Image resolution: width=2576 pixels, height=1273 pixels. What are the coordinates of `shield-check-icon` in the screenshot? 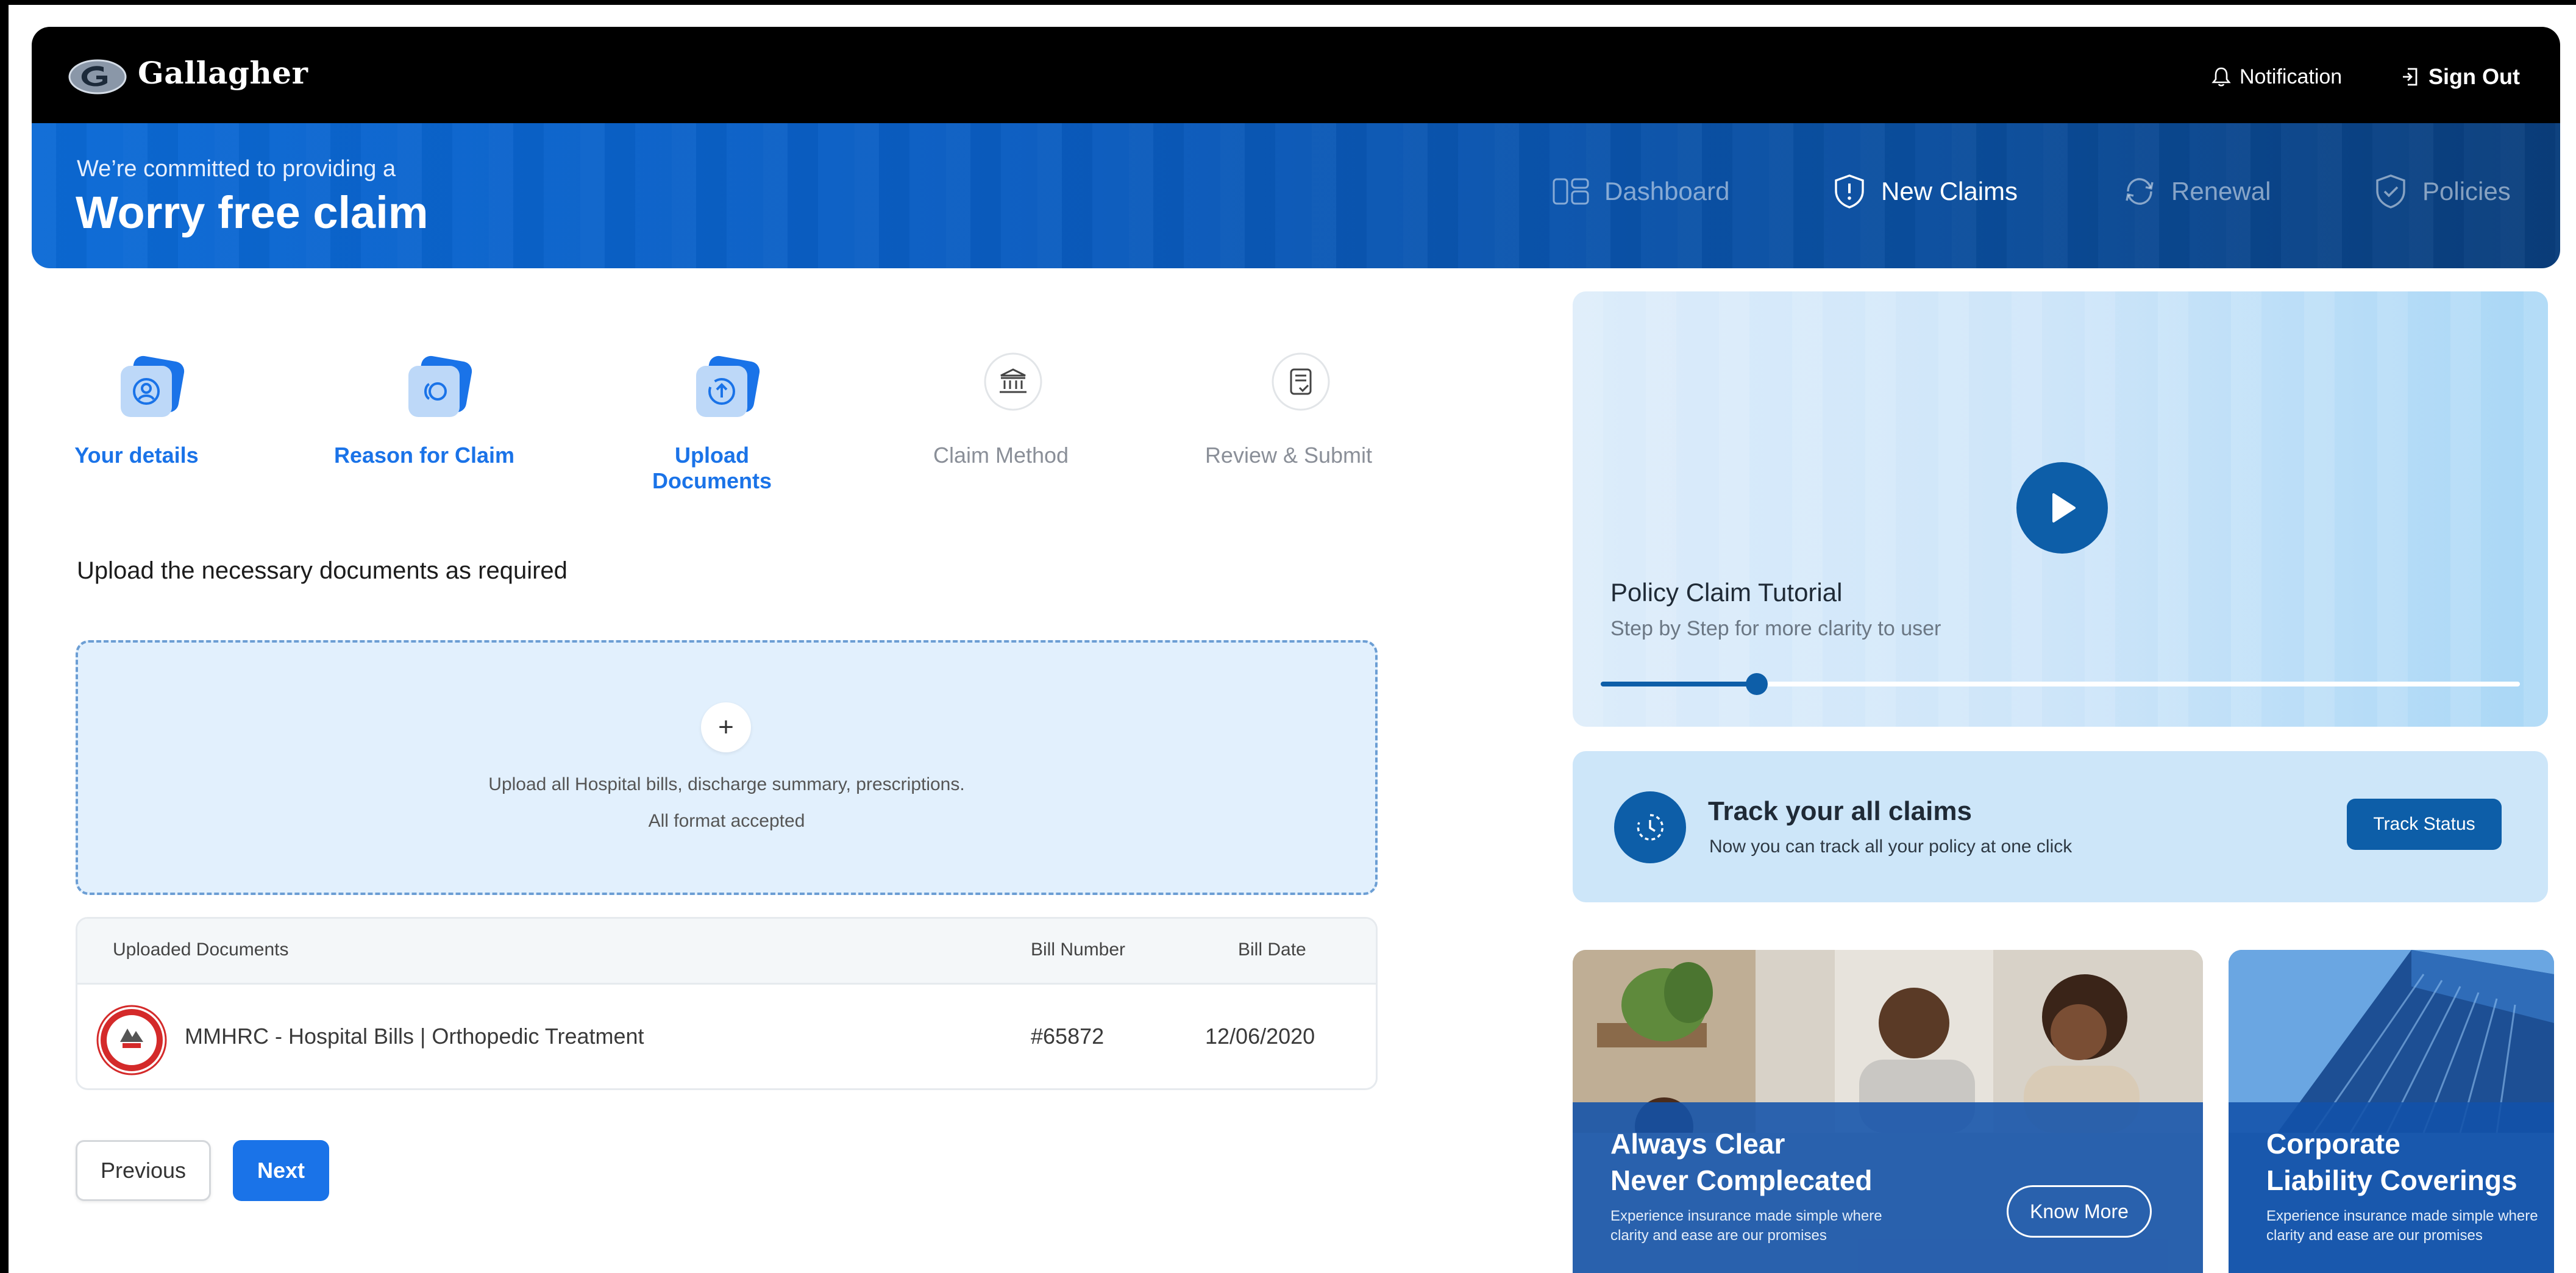 It's located at (2390, 191).